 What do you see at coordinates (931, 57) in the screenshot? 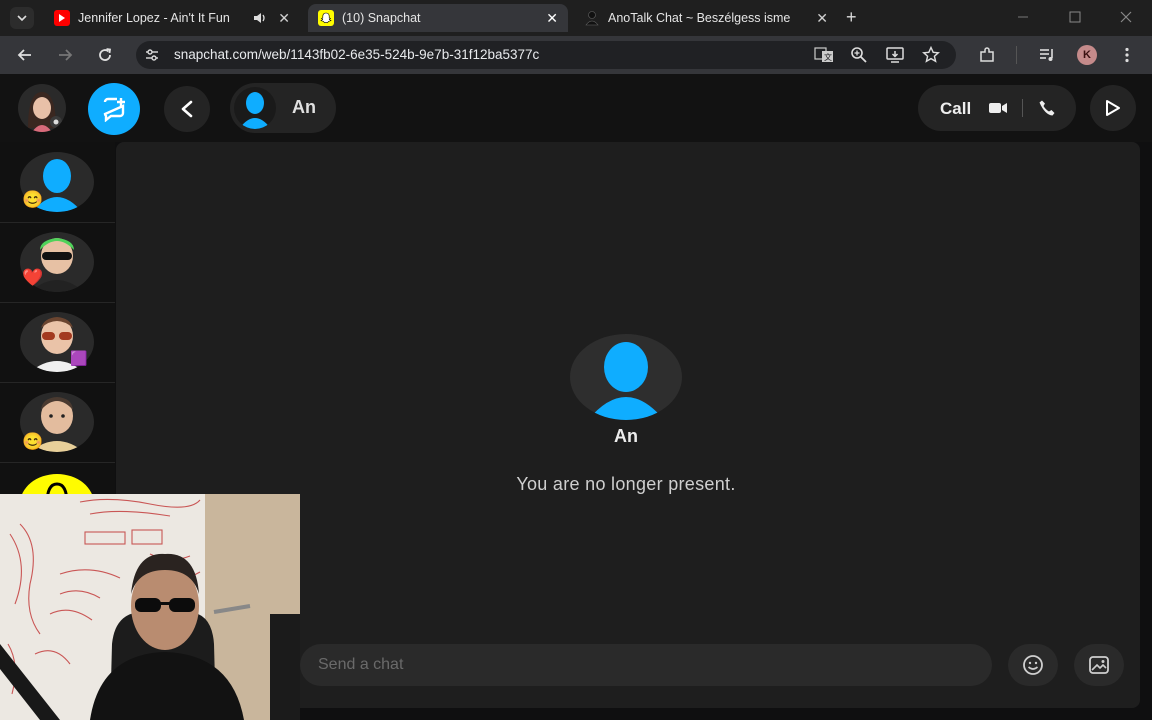
I see `bookmark-star-icon` at bounding box center [931, 57].